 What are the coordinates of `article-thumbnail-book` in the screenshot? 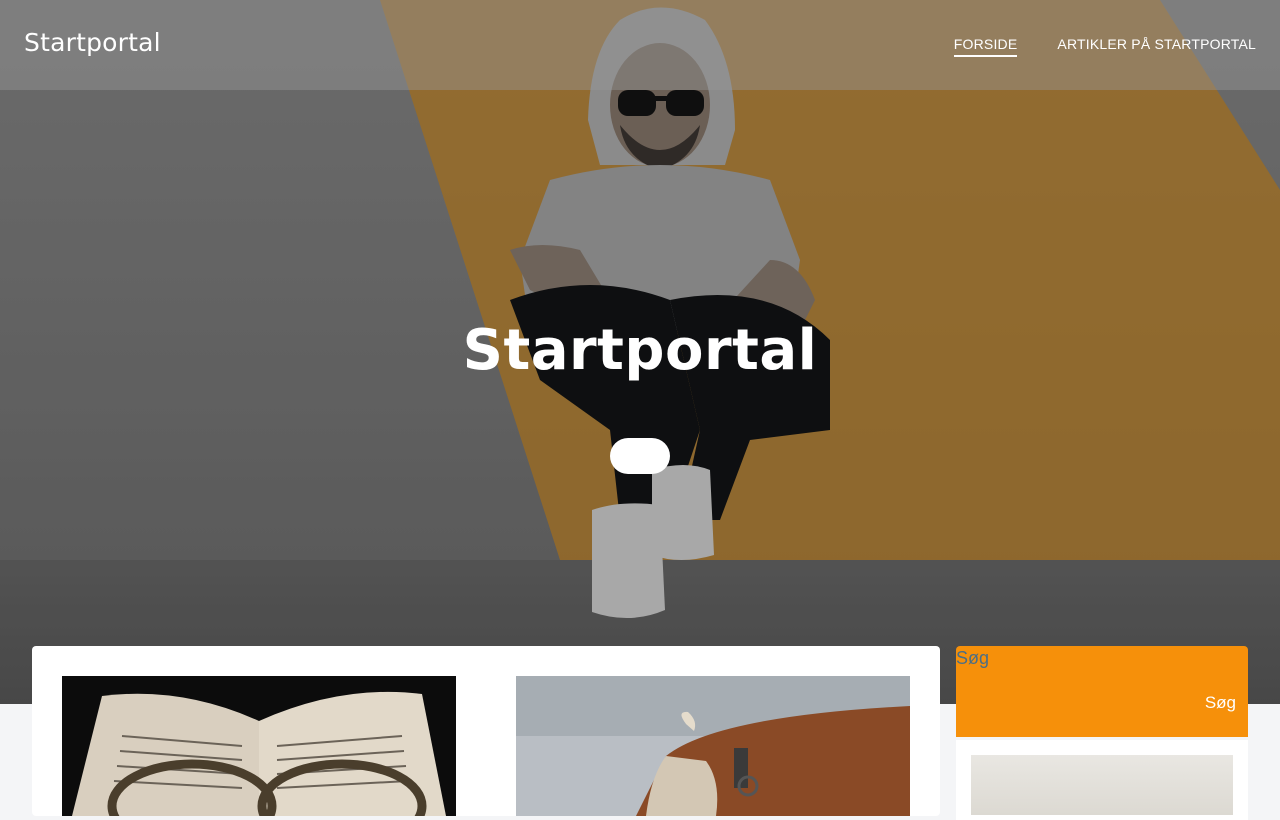 It's located at (259, 746).